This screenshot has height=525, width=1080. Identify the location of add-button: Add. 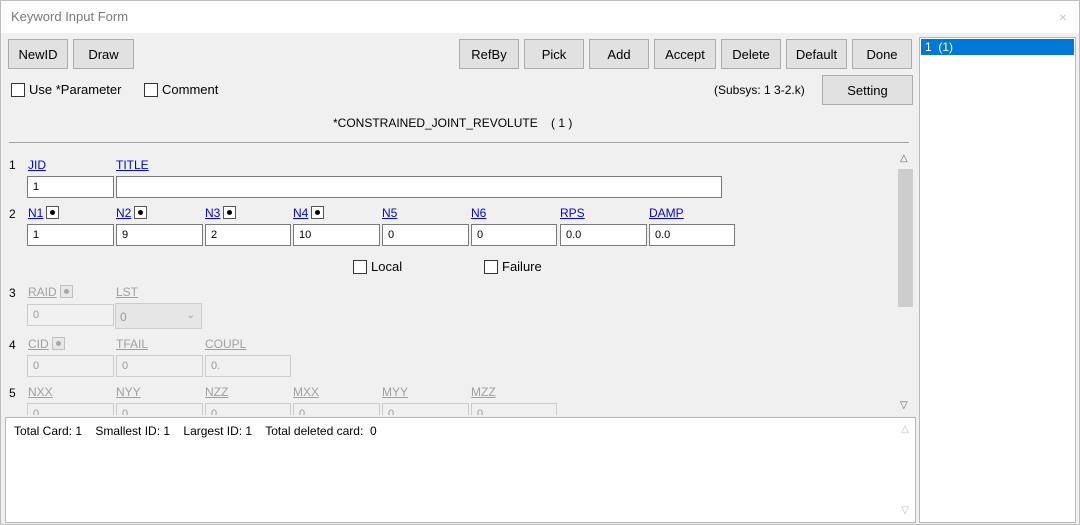
(619, 54).